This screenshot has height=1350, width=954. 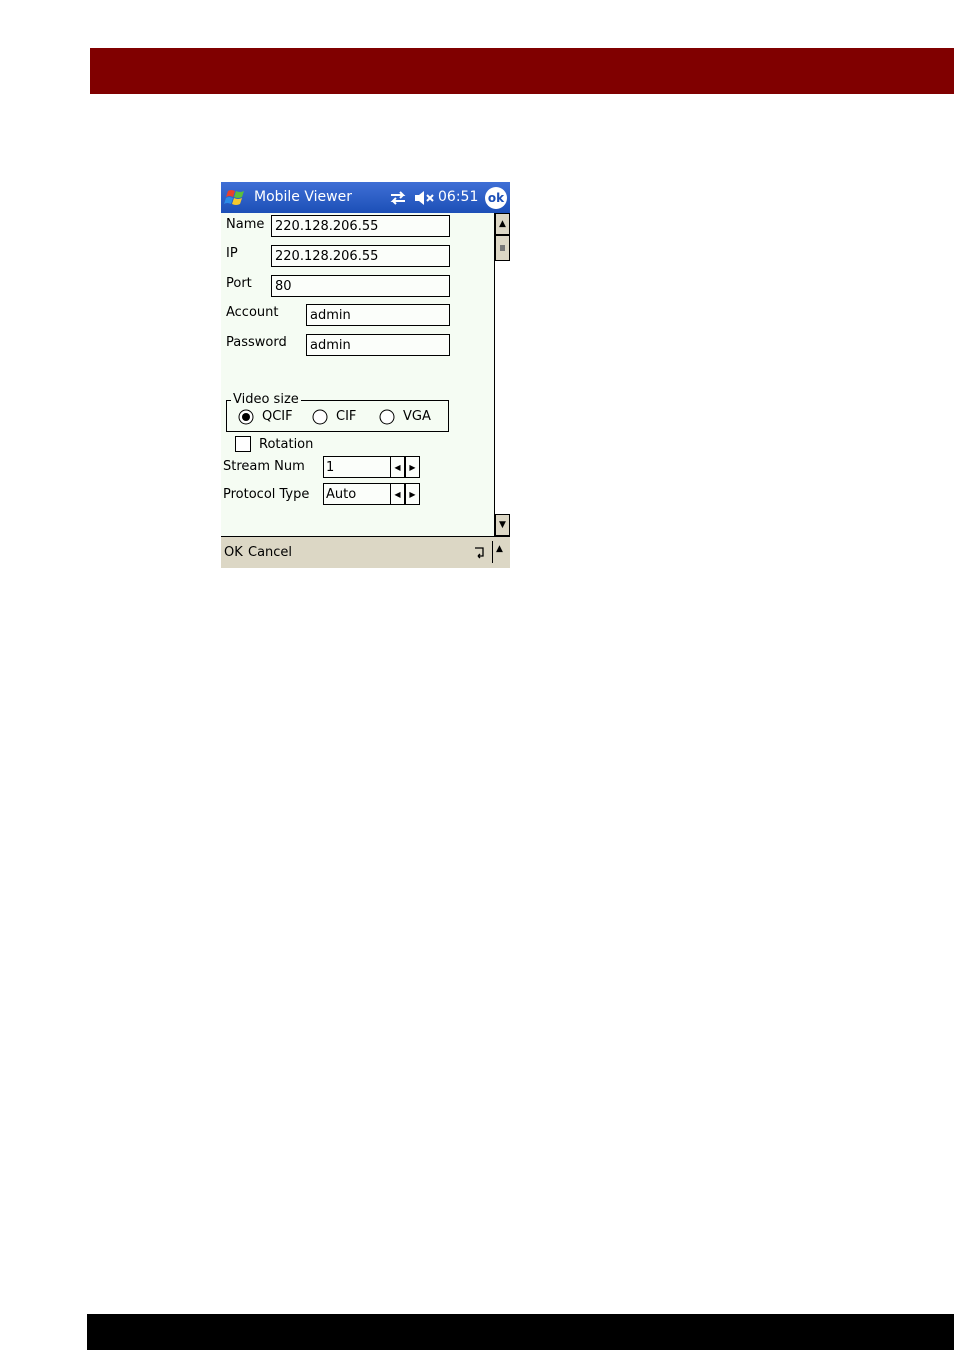 I want to click on radio-vga-label: VGA, so click(x=417, y=416).